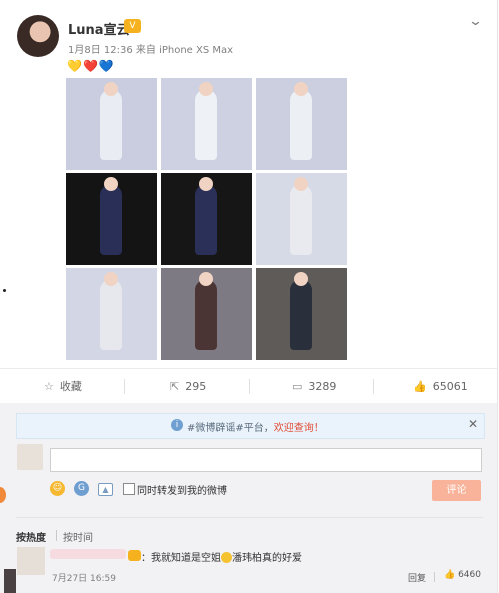 The width and height of the screenshot is (499, 593). Describe the element at coordinates (31, 536) in the screenshot. I see `sort-by-hot: 按热度` at that location.